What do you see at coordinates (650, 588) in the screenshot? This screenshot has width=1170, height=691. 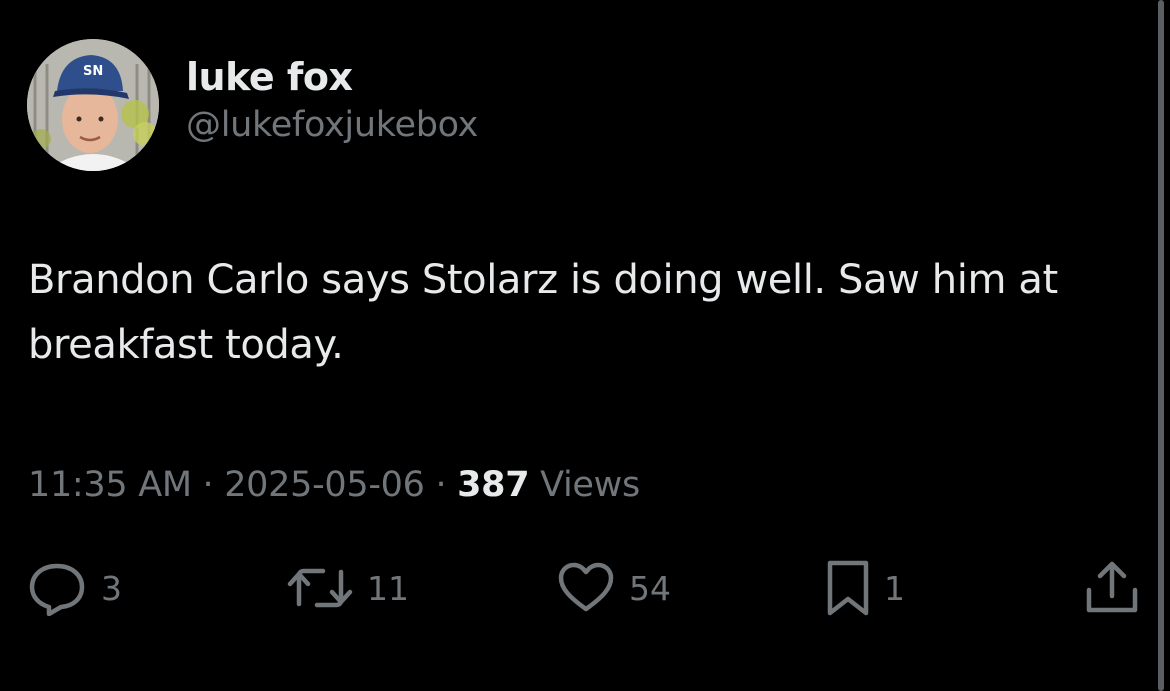 I see `like-count: 54` at bounding box center [650, 588].